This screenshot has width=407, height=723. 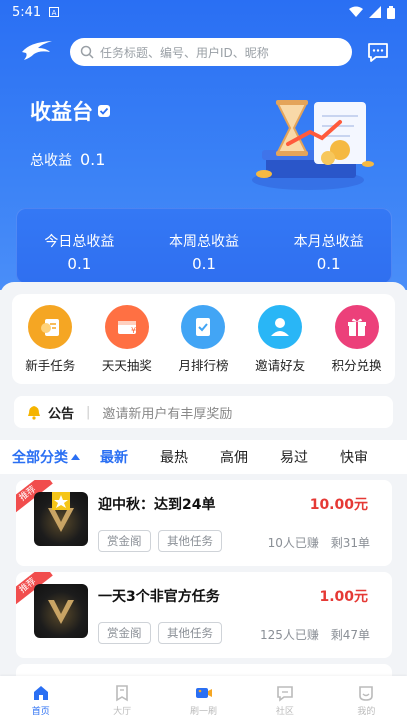 What do you see at coordinates (61, 112) in the screenshot?
I see `earnings-title-text: 收益台` at bounding box center [61, 112].